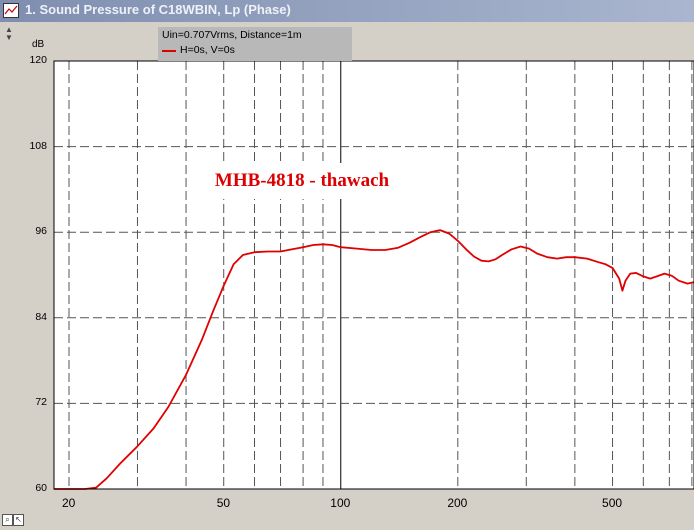 The image size is (694, 530). Describe the element at coordinates (41, 488) in the screenshot. I see `y-tick-label: 60` at that location.